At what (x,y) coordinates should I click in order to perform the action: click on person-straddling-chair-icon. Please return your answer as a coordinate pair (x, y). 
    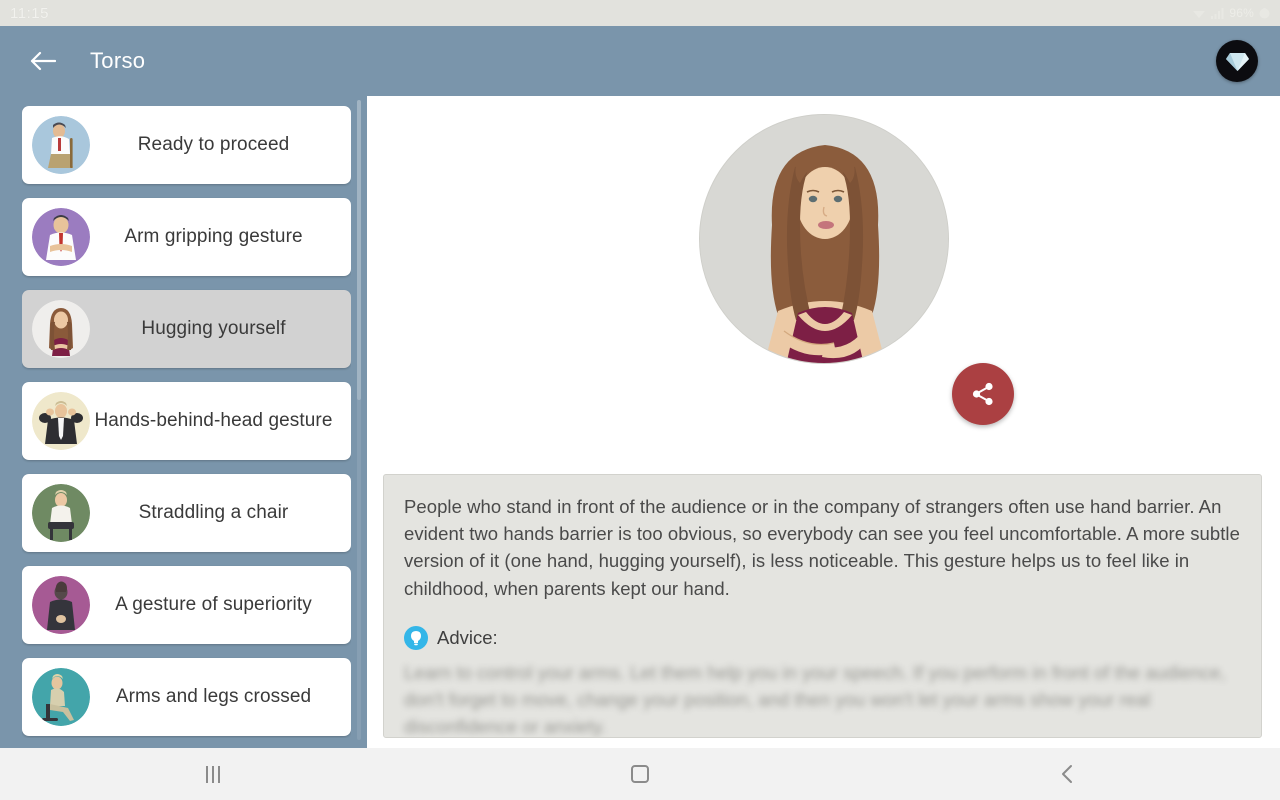
    Looking at the image, I should click on (61, 513).